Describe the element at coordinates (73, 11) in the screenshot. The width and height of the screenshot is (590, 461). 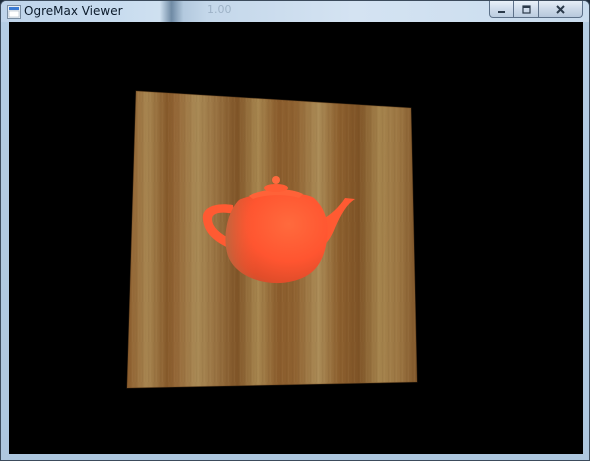
I see `window-title: OgreMax Viewer` at that location.